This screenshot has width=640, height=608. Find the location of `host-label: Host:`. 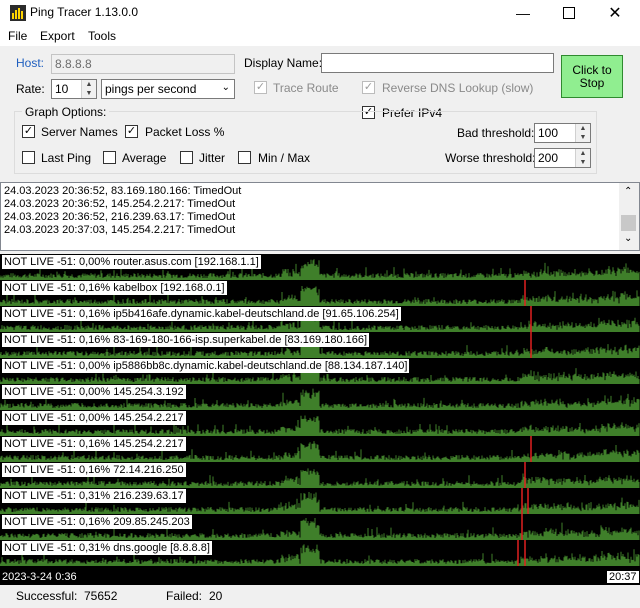

host-label: Host: is located at coordinates (30, 63).